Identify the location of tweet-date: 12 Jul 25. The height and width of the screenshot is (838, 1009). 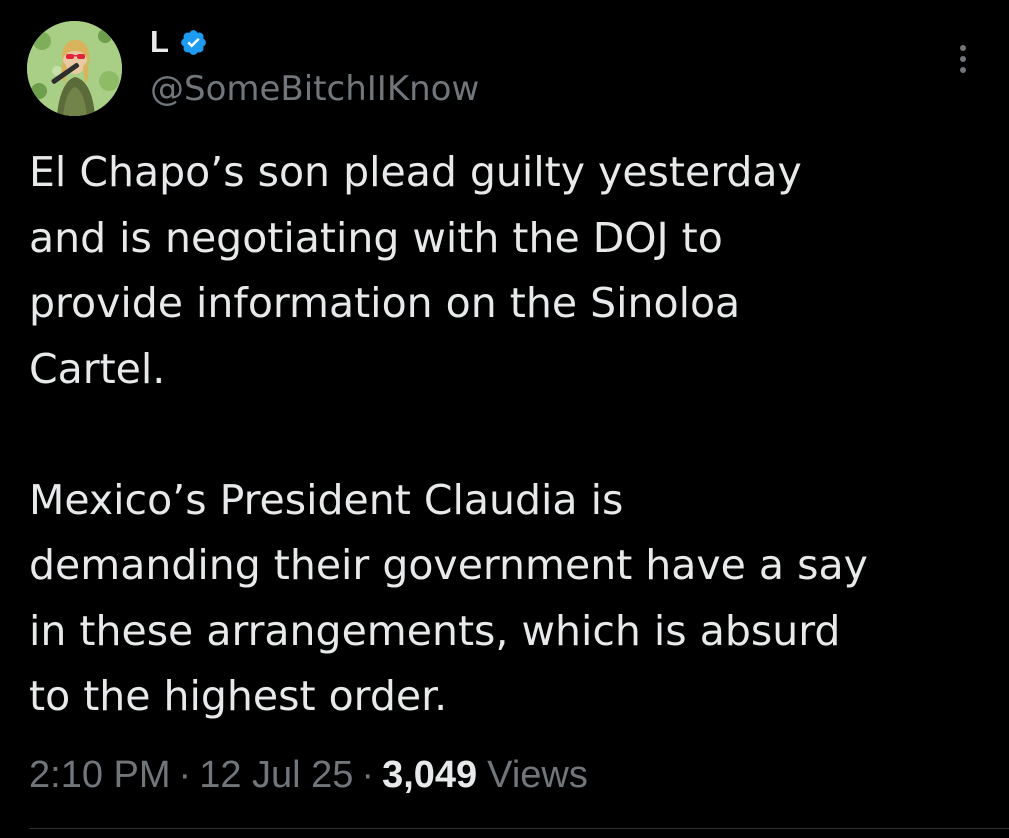
(276, 775).